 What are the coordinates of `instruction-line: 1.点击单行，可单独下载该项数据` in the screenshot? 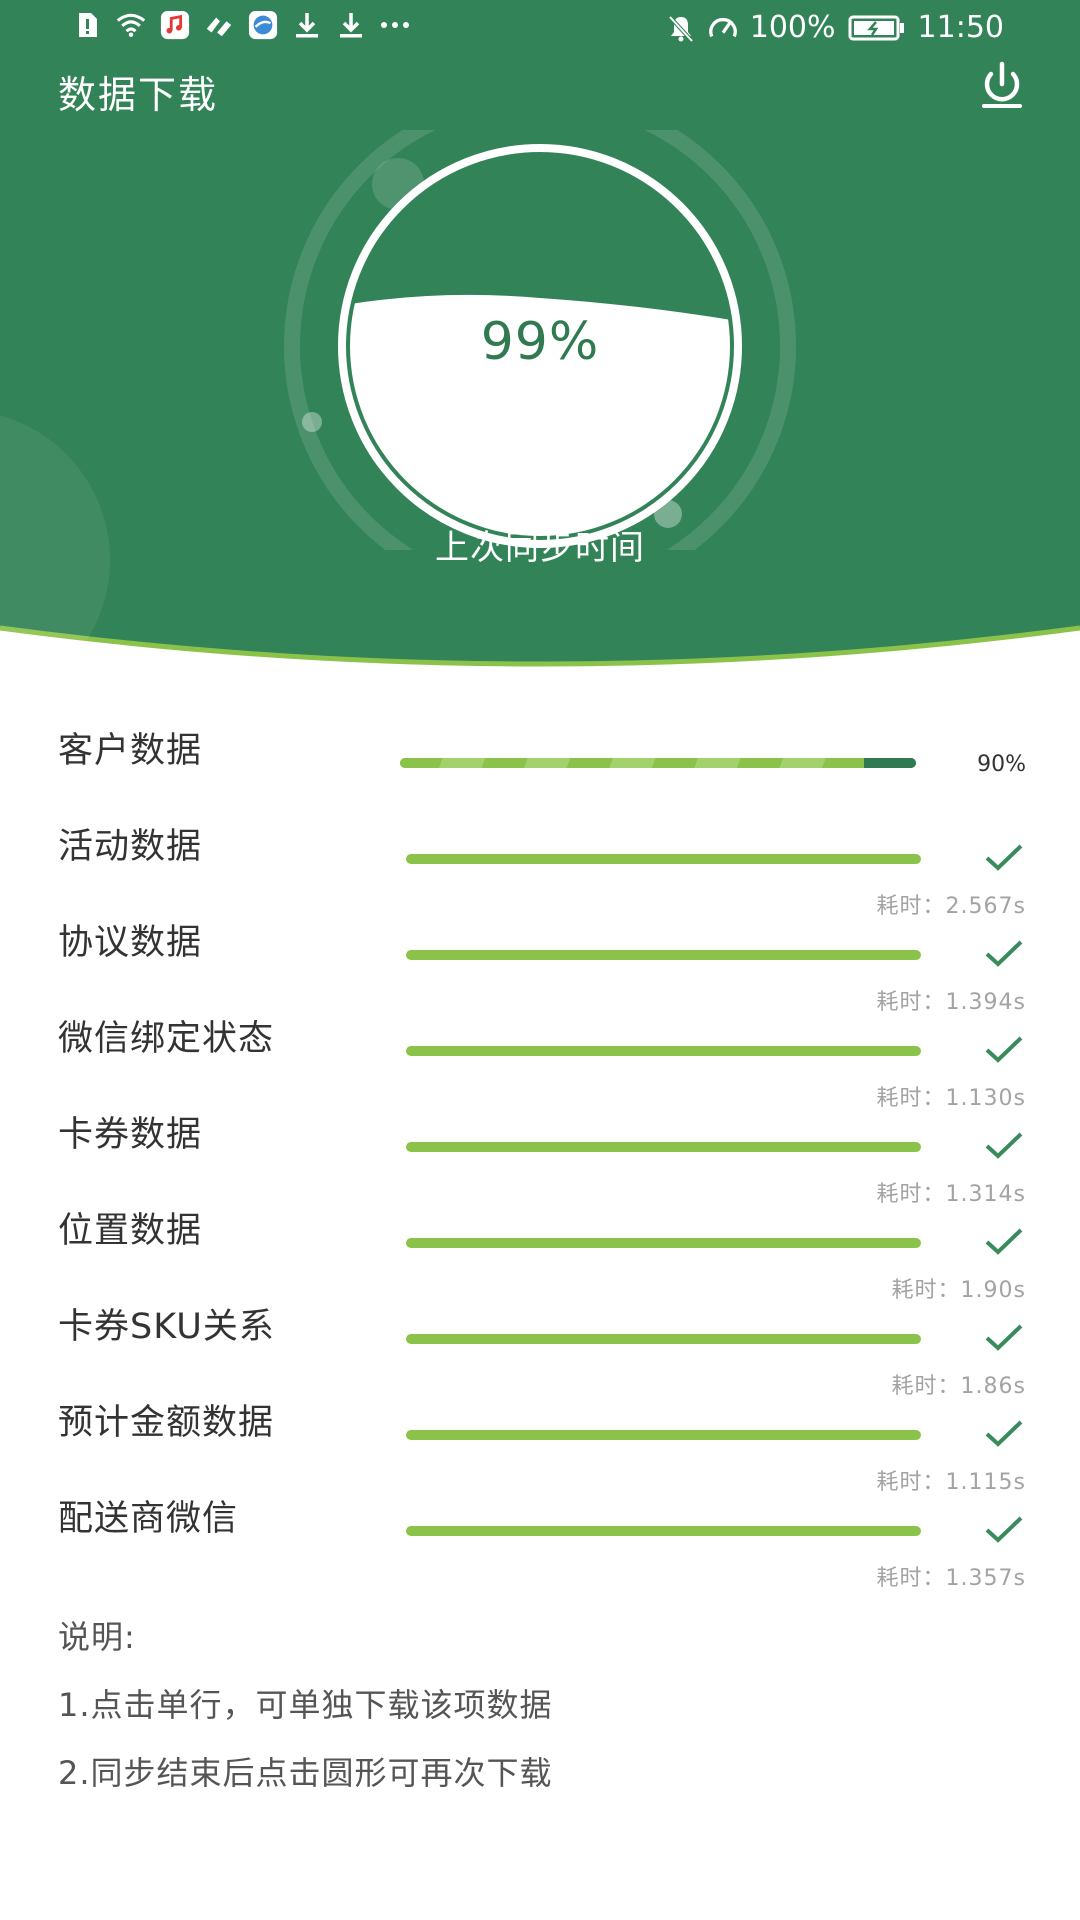 It's located at (305, 1705).